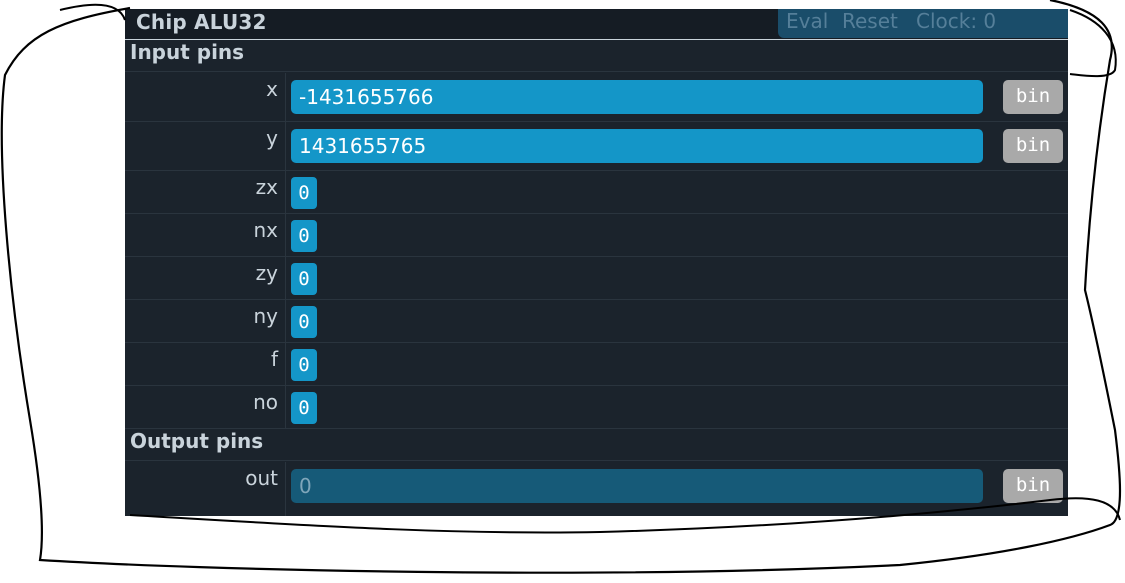 This screenshot has height=583, width=1125. Describe the element at coordinates (272, 138) in the screenshot. I see `pin-name: y` at that location.